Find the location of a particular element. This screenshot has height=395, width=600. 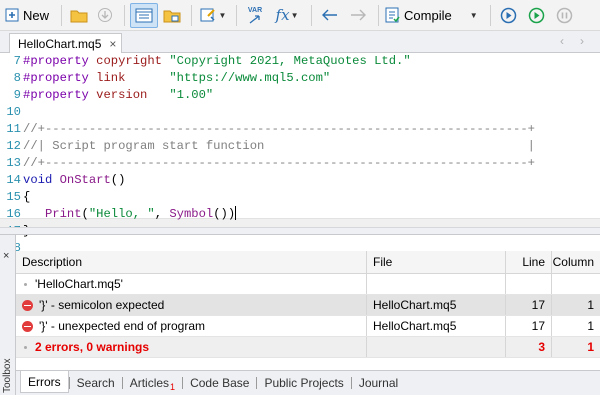

compile-label: Compile is located at coordinates (428, 15).